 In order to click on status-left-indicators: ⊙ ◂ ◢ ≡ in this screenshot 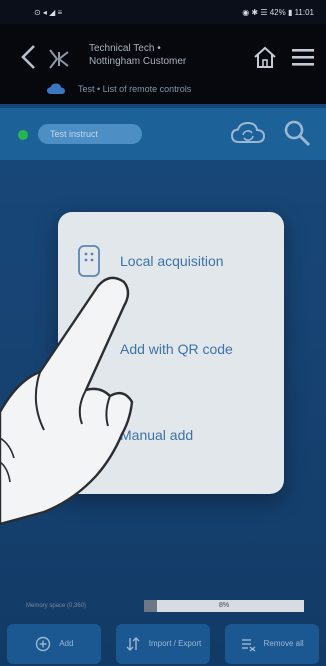, I will do `click(48, 12)`.